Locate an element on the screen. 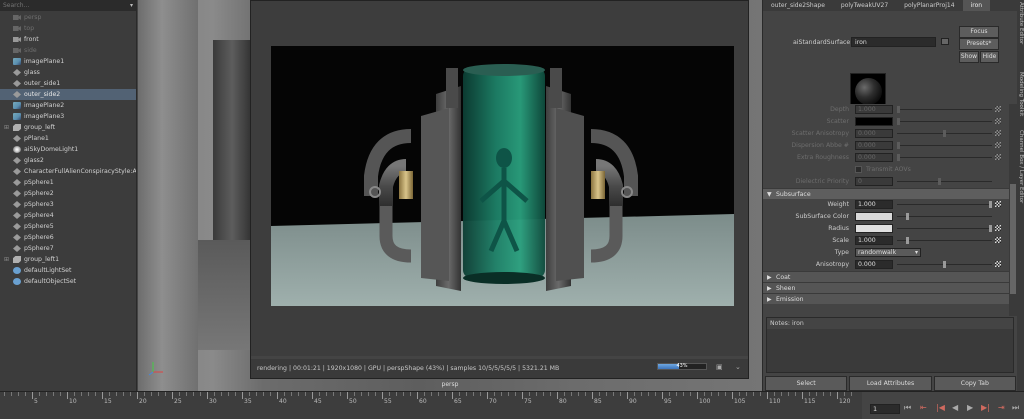 This screenshot has height=419, width=1024. side-tab: Attribute Editor is located at coordinates (1020, 23).